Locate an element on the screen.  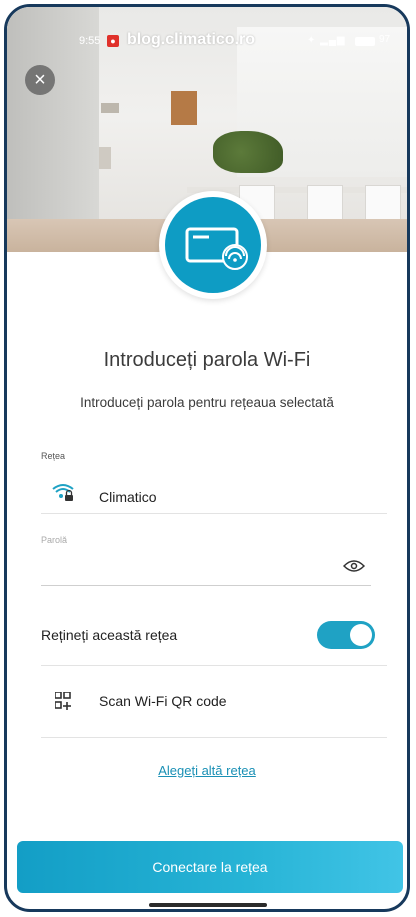
remember-network-label: Rețineți această rețea is located at coordinates (109, 635).